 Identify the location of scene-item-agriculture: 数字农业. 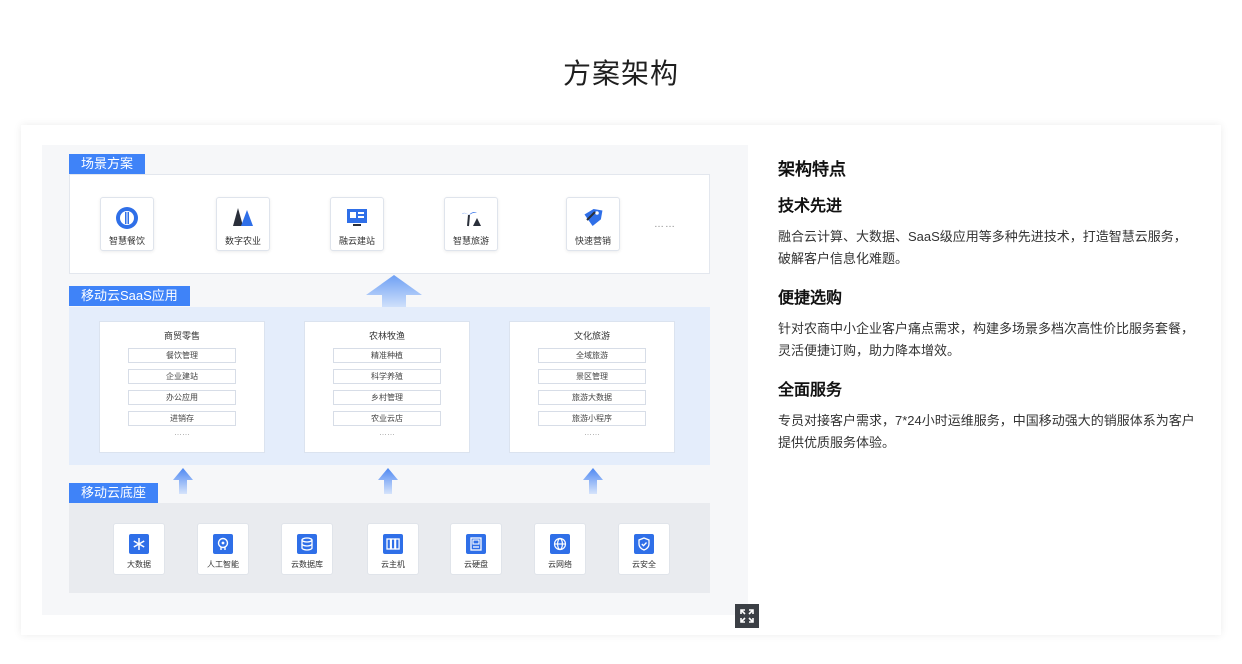
(243, 224).